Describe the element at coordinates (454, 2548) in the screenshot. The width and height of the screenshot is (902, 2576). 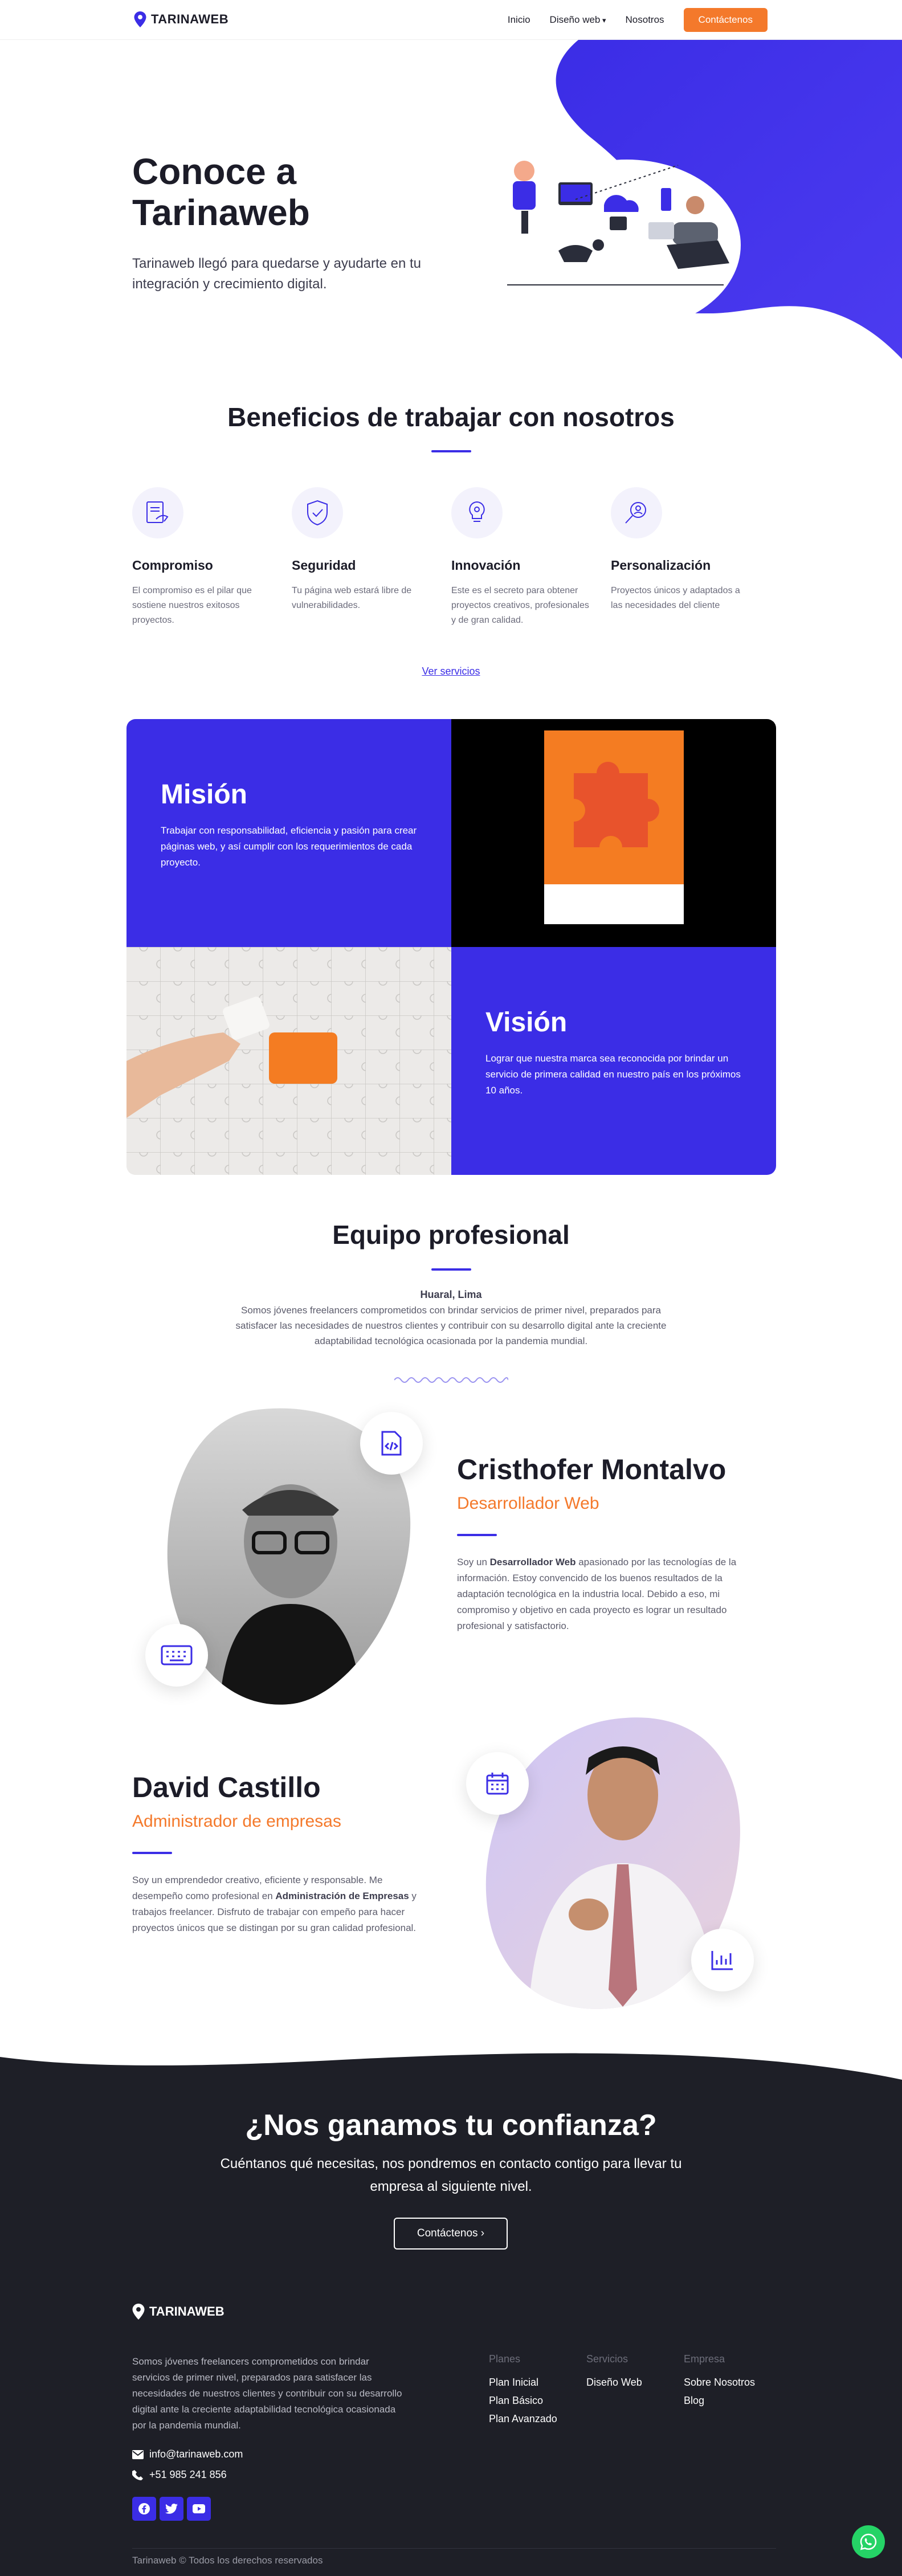
I see `footer-divider` at that location.